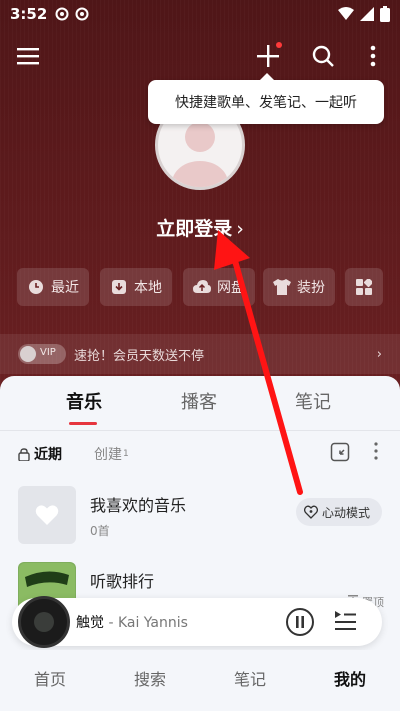  What do you see at coordinates (338, 512) in the screenshot?
I see `heartbeat-mode-button: 心动模式` at bounding box center [338, 512].